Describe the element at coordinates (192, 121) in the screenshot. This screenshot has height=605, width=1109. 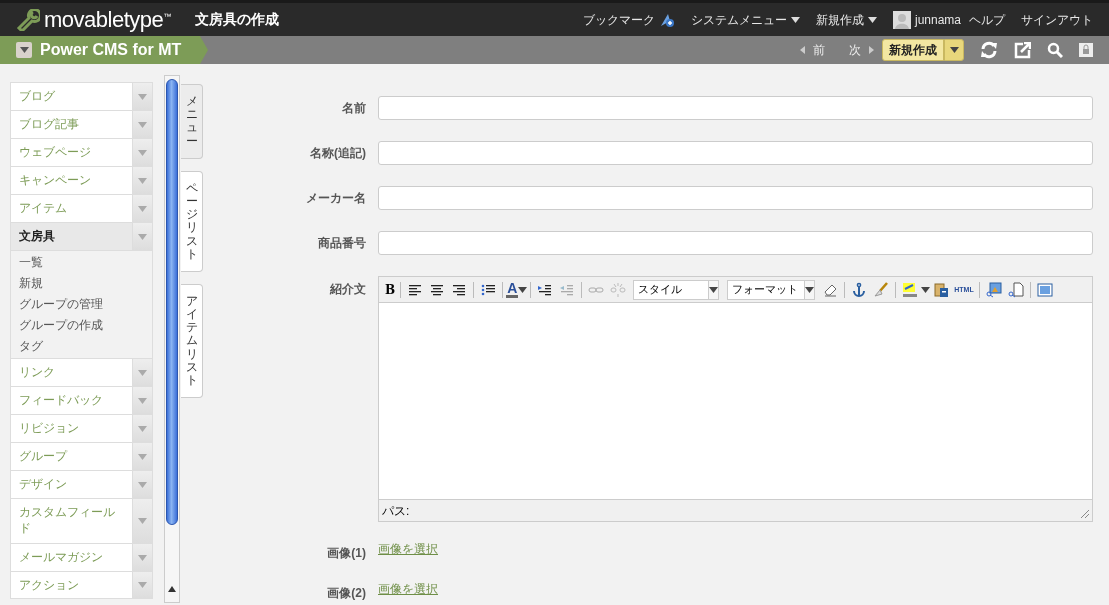
I see `side-tab: メニュー` at that location.